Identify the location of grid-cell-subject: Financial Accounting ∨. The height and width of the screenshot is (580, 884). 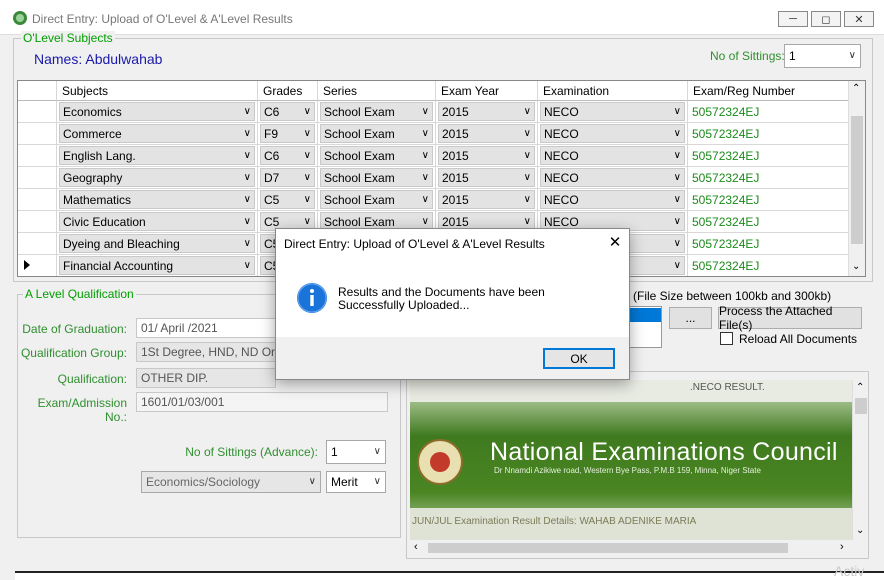
(157, 265).